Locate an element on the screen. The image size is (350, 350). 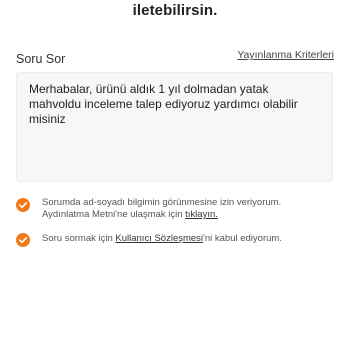
consent-agreement-suffix: 'ni kabul ediyorum. is located at coordinates (242, 238).